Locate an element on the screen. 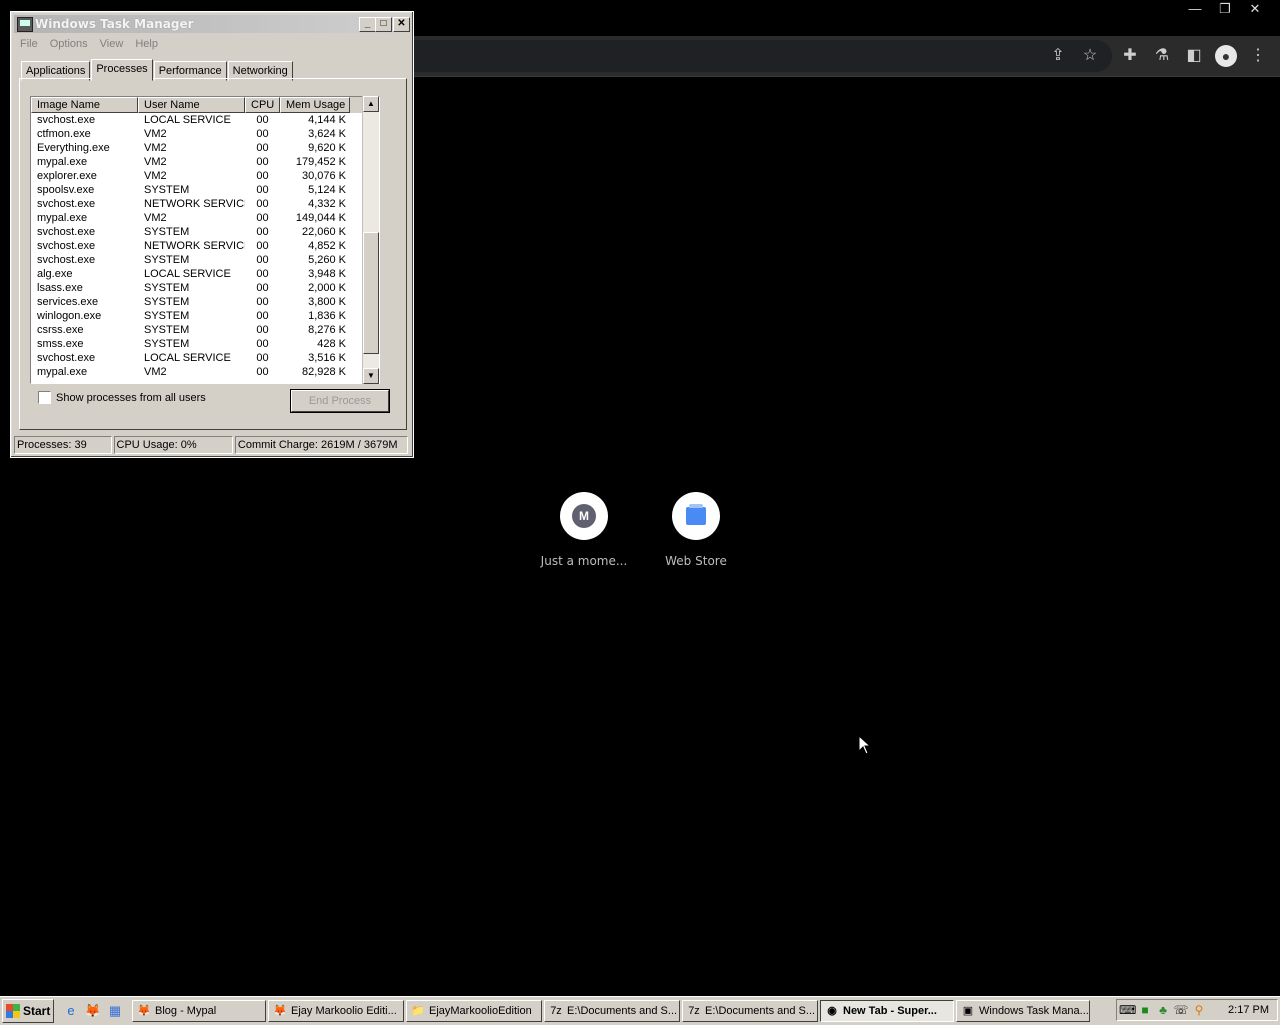 Image resolution: width=1280 pixels, height=1025 pixels. process-mem-usage: 1,836 K is located at coordinates (327, 316).